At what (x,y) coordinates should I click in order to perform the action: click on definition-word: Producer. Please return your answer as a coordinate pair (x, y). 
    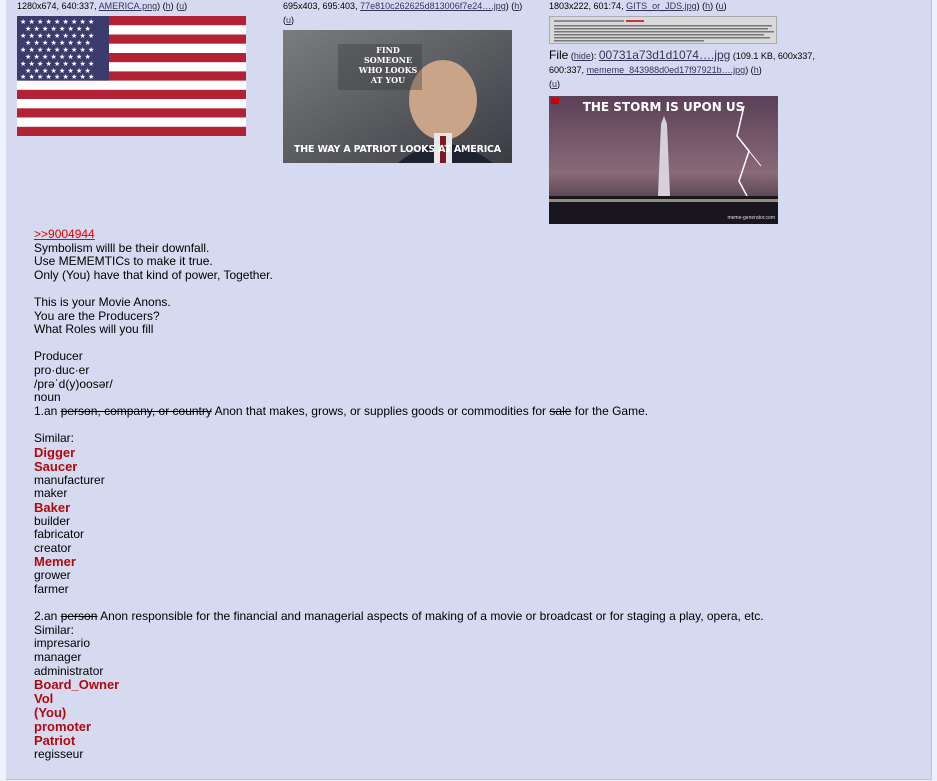
    Looking at the image, I should click on (58, 356).